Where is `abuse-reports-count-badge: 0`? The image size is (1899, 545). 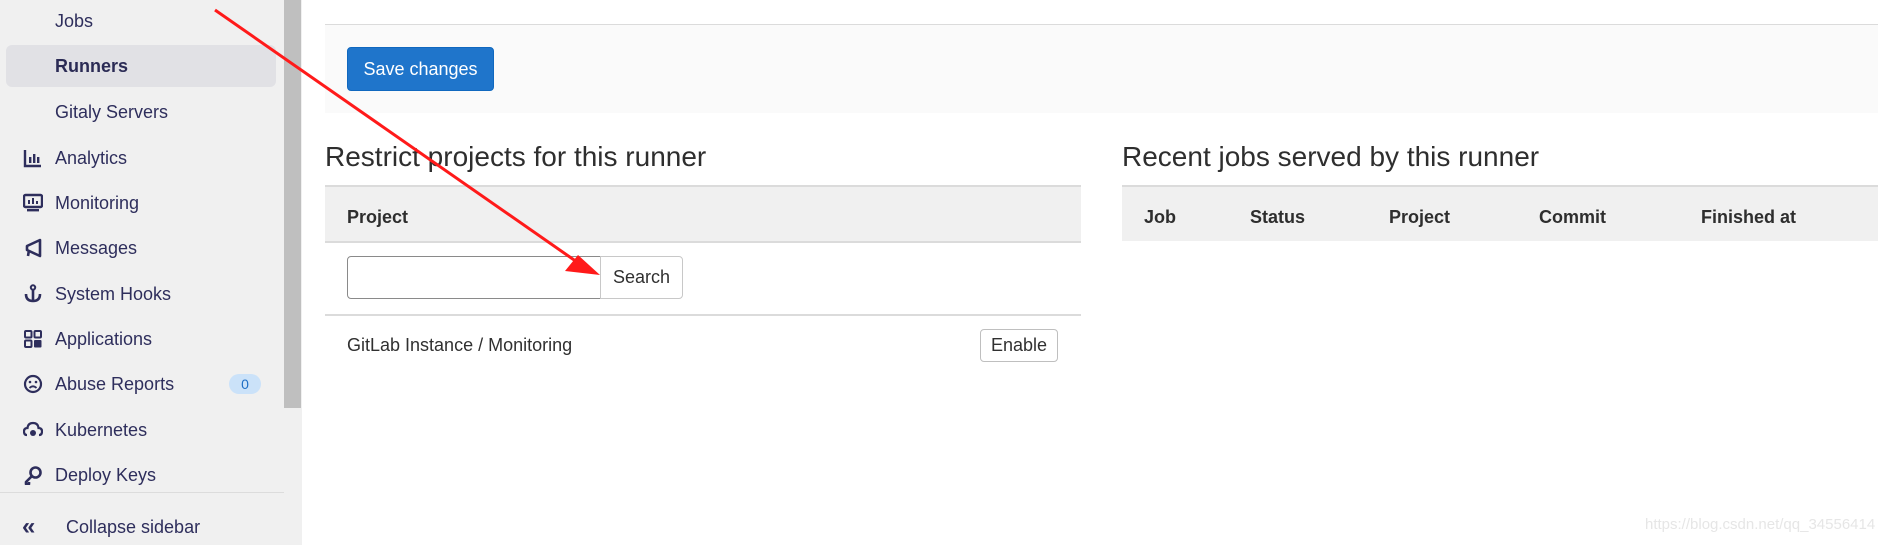
abuse-reports-count-badge: 0 is located at coordinates (245, 384).